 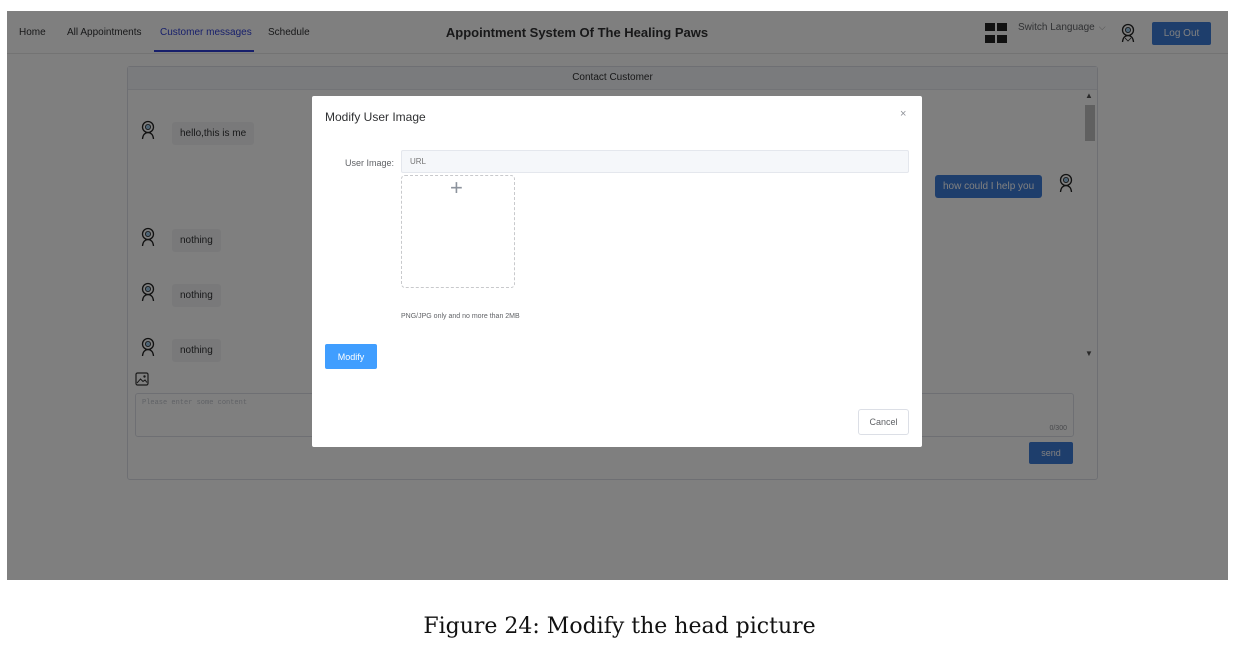 I want to click on modify-button: Modify, so click(x=351, y=356).